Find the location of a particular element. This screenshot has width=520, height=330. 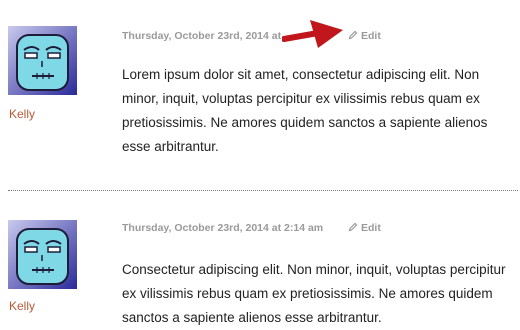

comment-date-link: Thursday, October 23rd, 2014 at 2:14 am is located at coordinates (222, 228).